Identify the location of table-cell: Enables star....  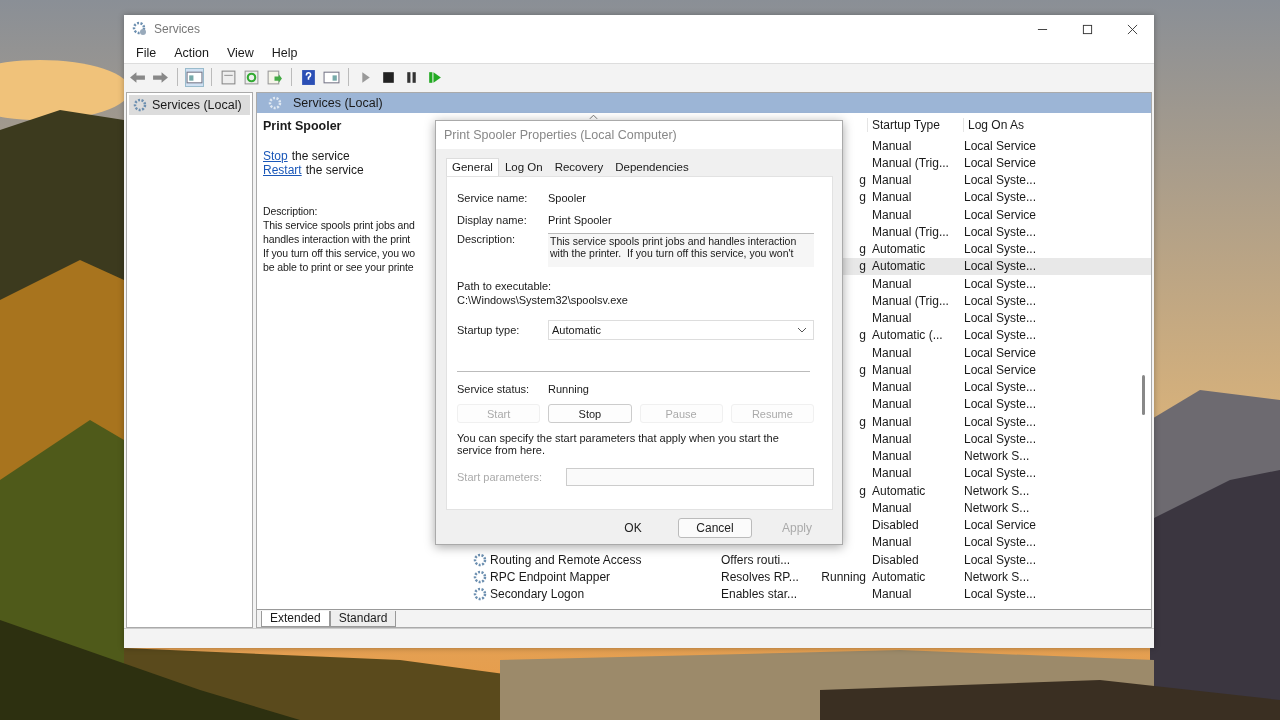
(759, 594).